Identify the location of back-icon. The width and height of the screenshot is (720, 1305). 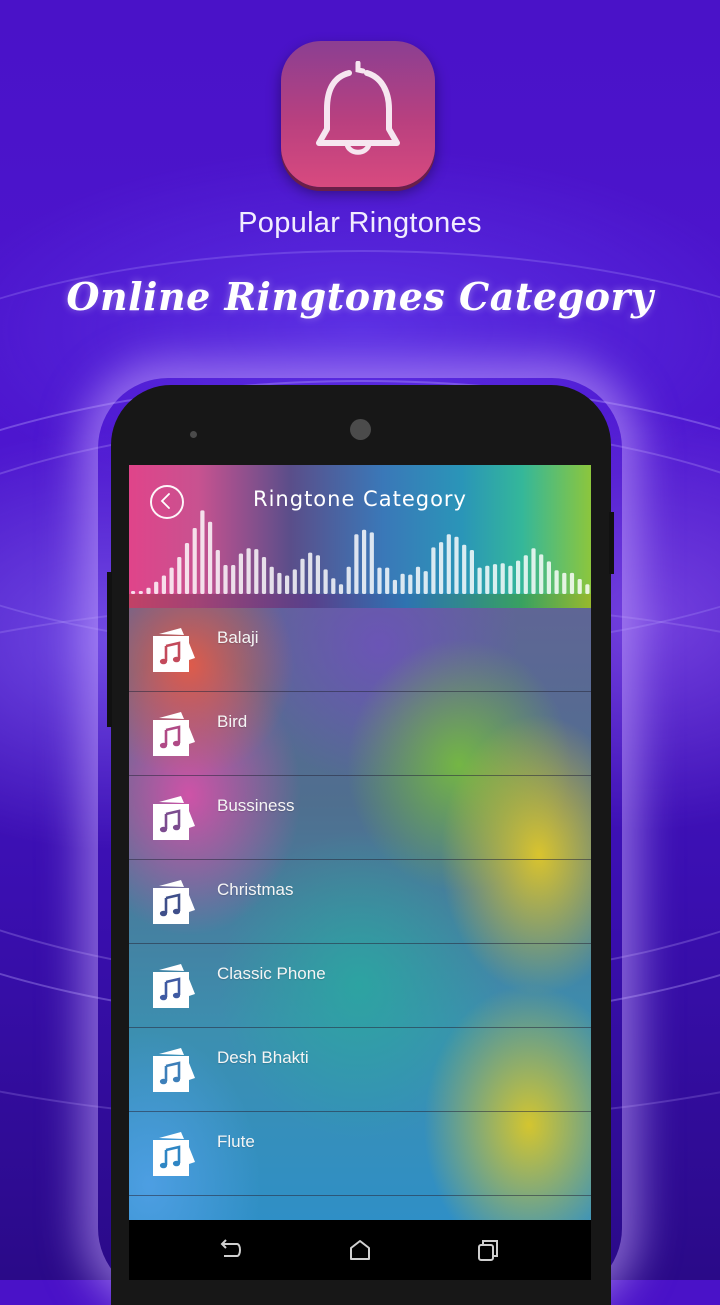
(230, 1248).